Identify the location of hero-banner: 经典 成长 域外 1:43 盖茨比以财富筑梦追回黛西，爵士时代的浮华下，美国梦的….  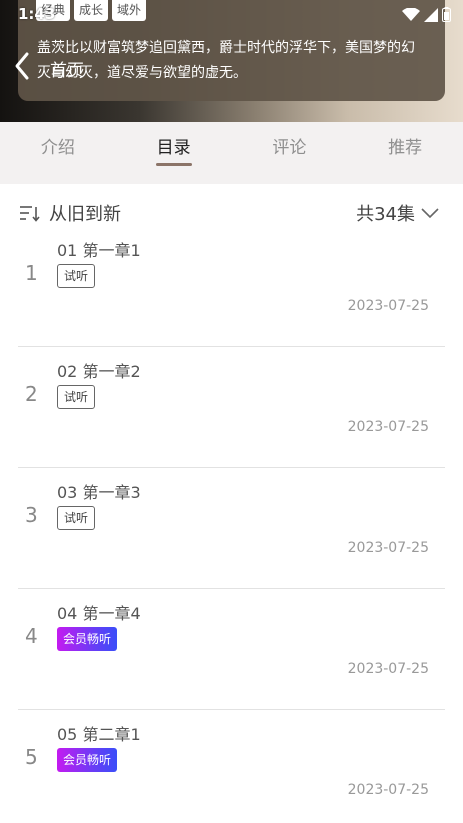
(231, 61).